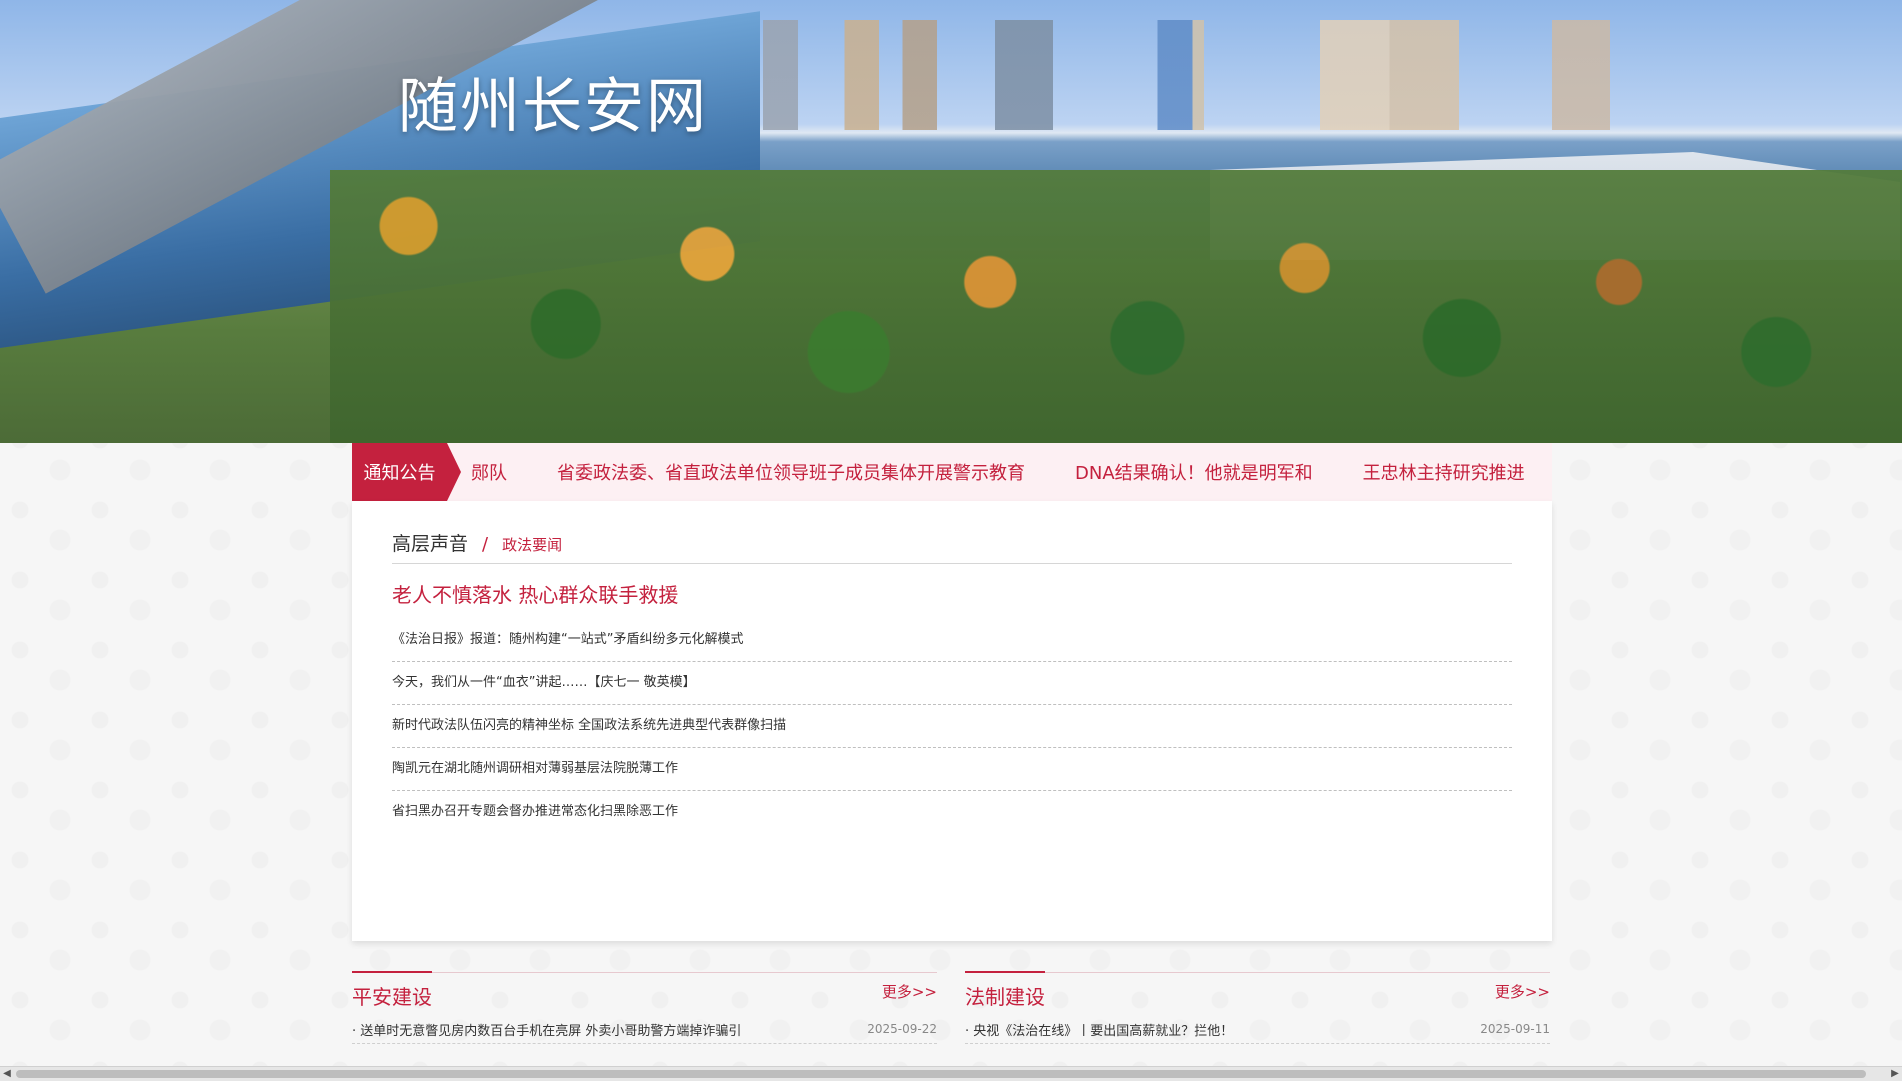  What do you see at coordinates (941, 1074) in the screenshot?
I see `scrollbar-thumb` at bounding box center [941, 1074].